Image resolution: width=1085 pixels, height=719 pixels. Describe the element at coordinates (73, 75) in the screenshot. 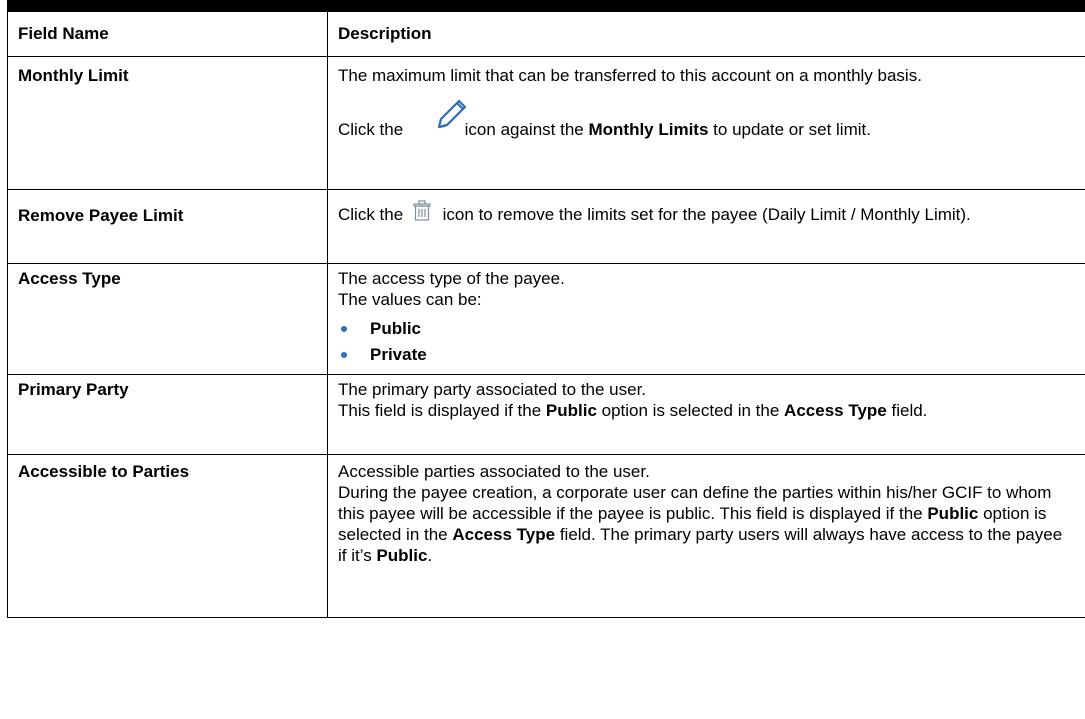

I see `field-name: Monthly Limit` at that location.